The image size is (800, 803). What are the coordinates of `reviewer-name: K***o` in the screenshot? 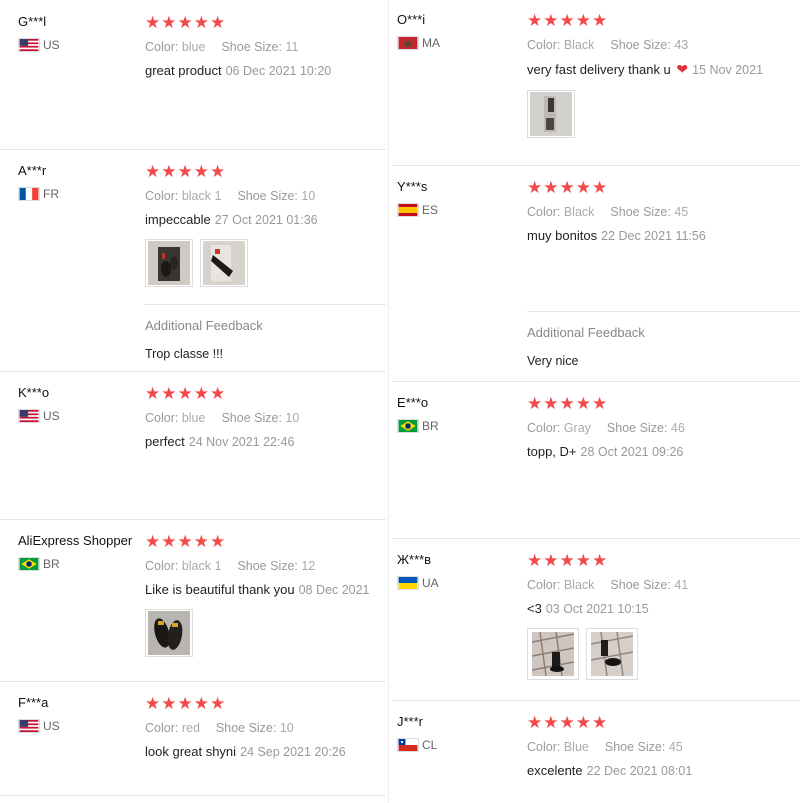 It's located at (34, 392).